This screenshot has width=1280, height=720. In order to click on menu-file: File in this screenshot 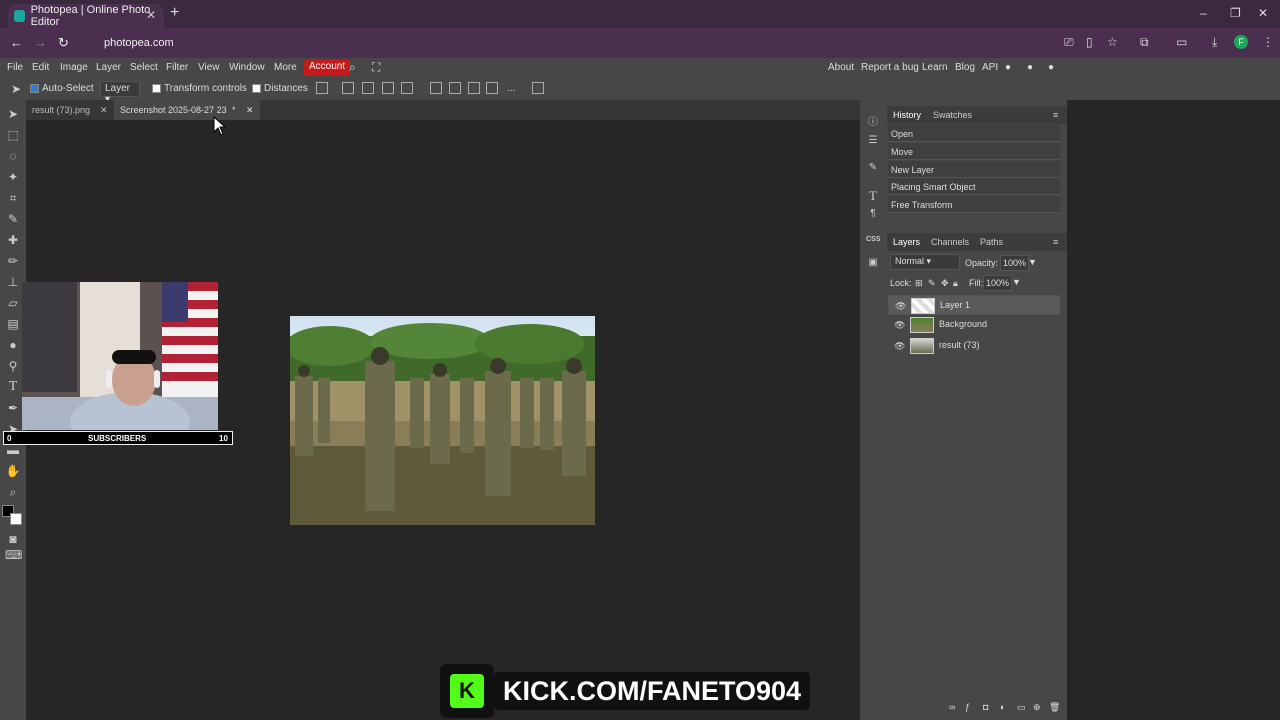, I will do `click(15, 67)`.